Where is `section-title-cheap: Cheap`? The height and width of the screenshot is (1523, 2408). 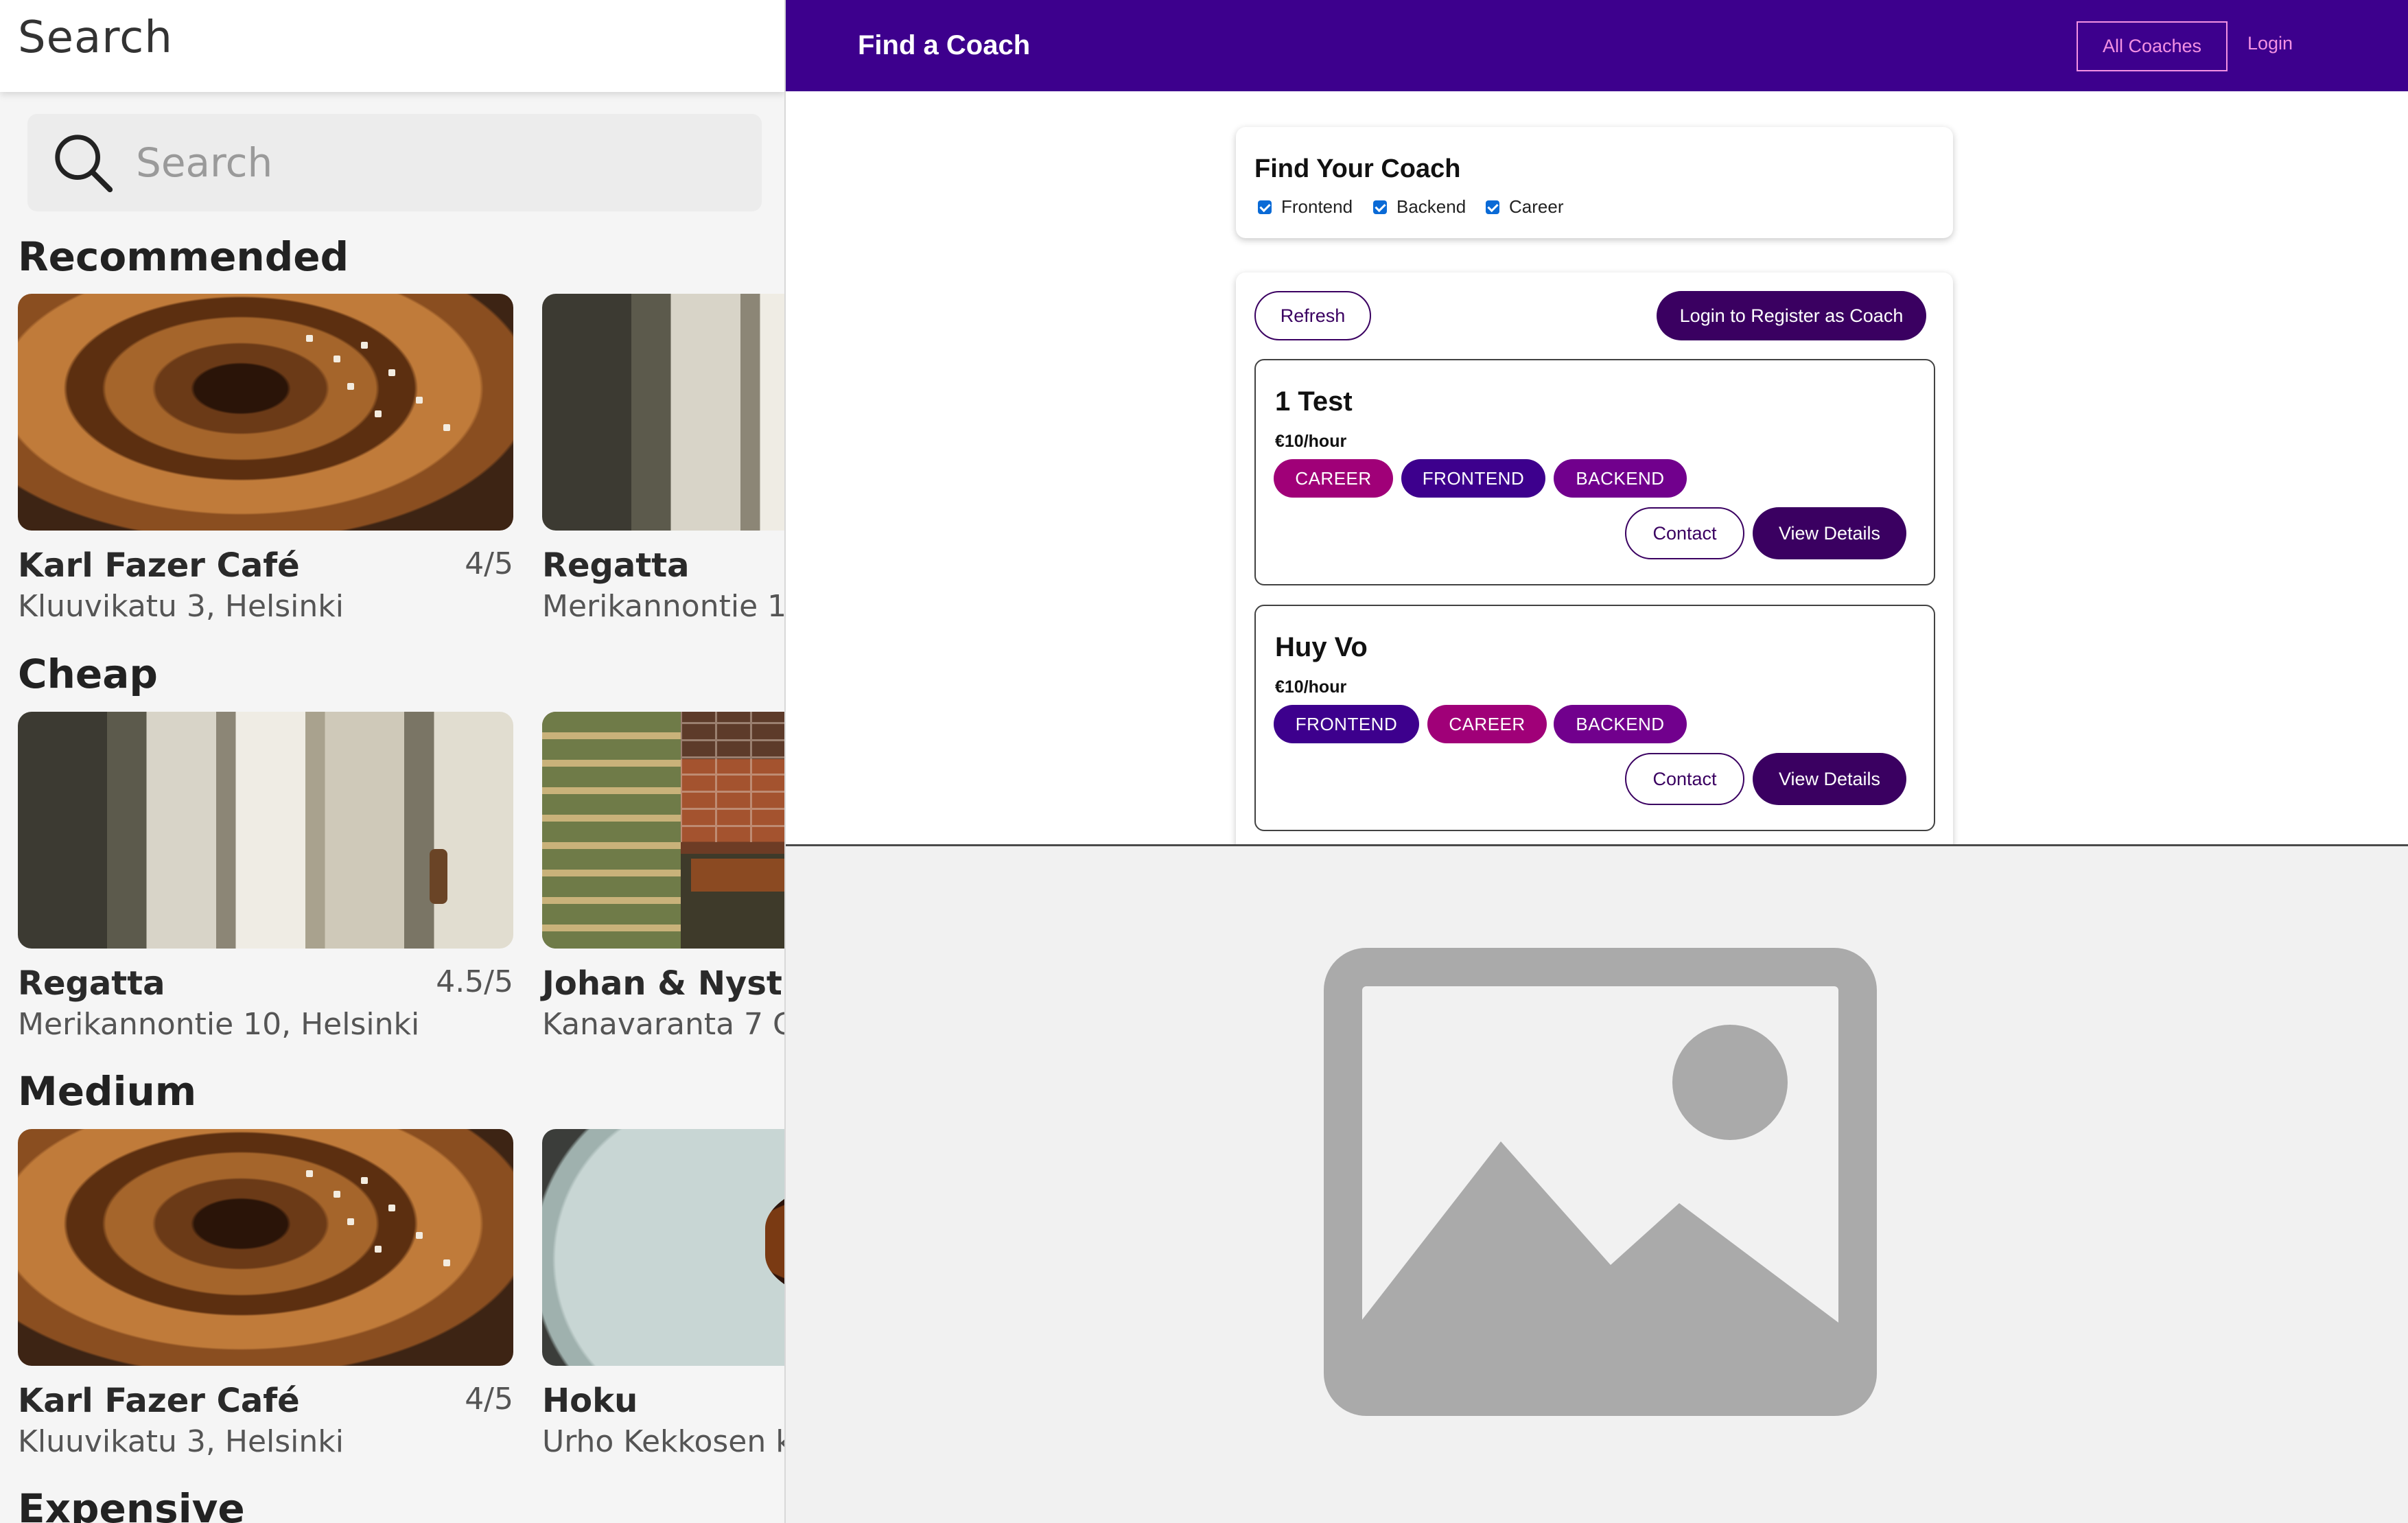
section-title-cheap: Cheap is located at coordinates (88, 674).